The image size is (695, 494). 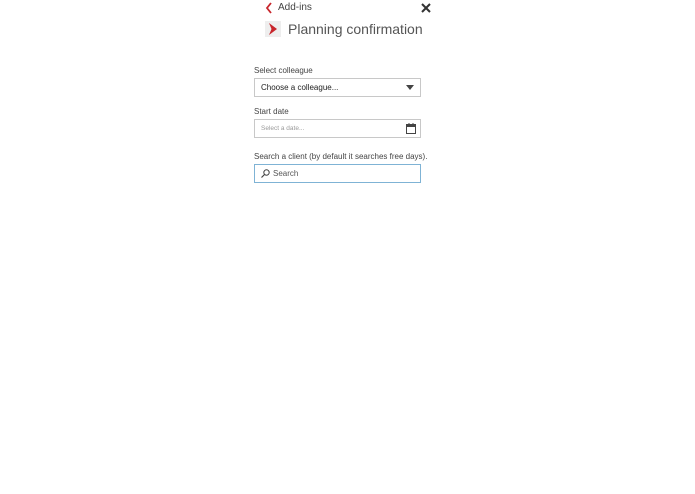 I want to click on search-field, so click(x=337, y=173).